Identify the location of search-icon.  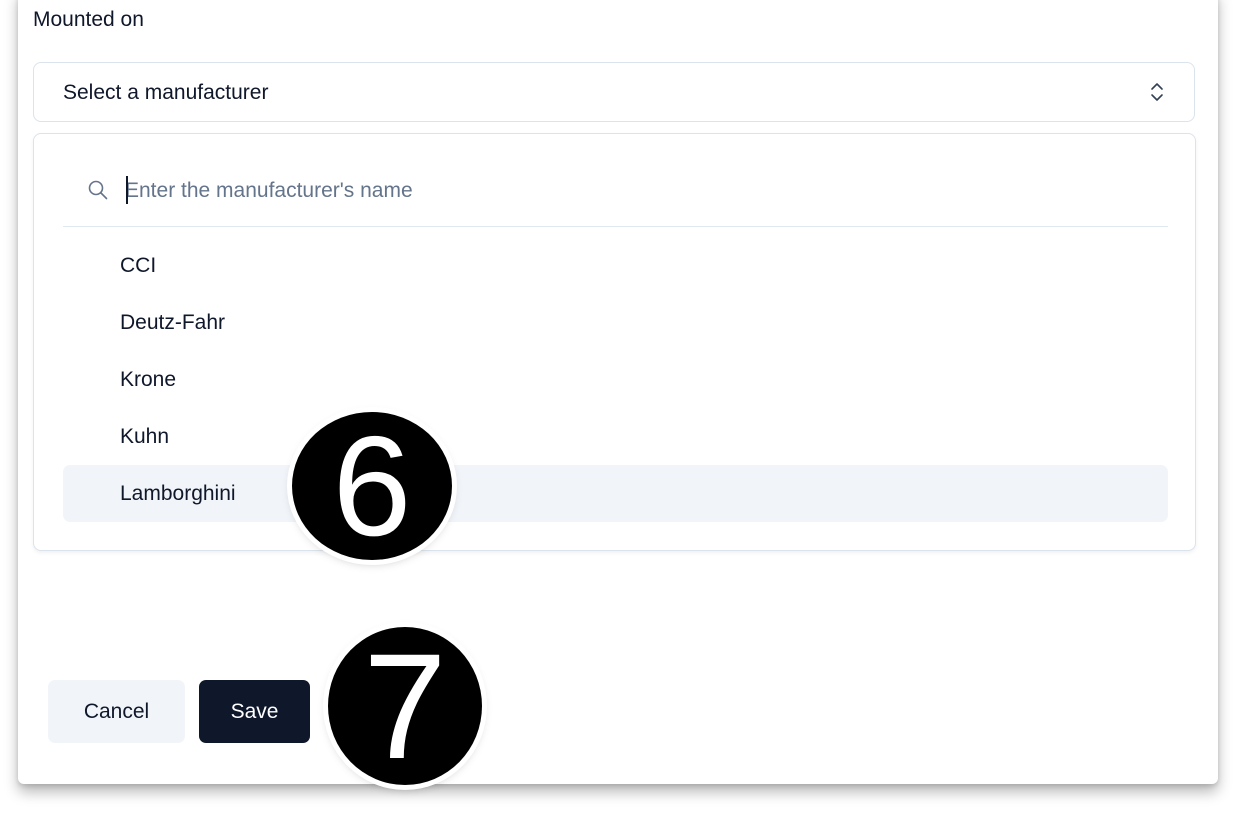
(98, 190).